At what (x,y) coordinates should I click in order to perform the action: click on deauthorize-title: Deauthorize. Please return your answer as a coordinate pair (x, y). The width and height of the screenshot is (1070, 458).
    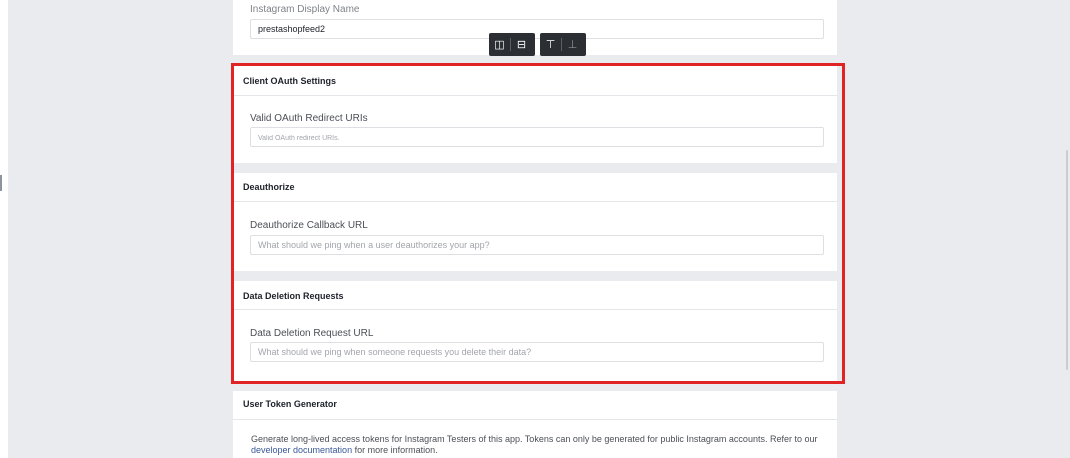
    Looking at the image, I should click on (269, 187).